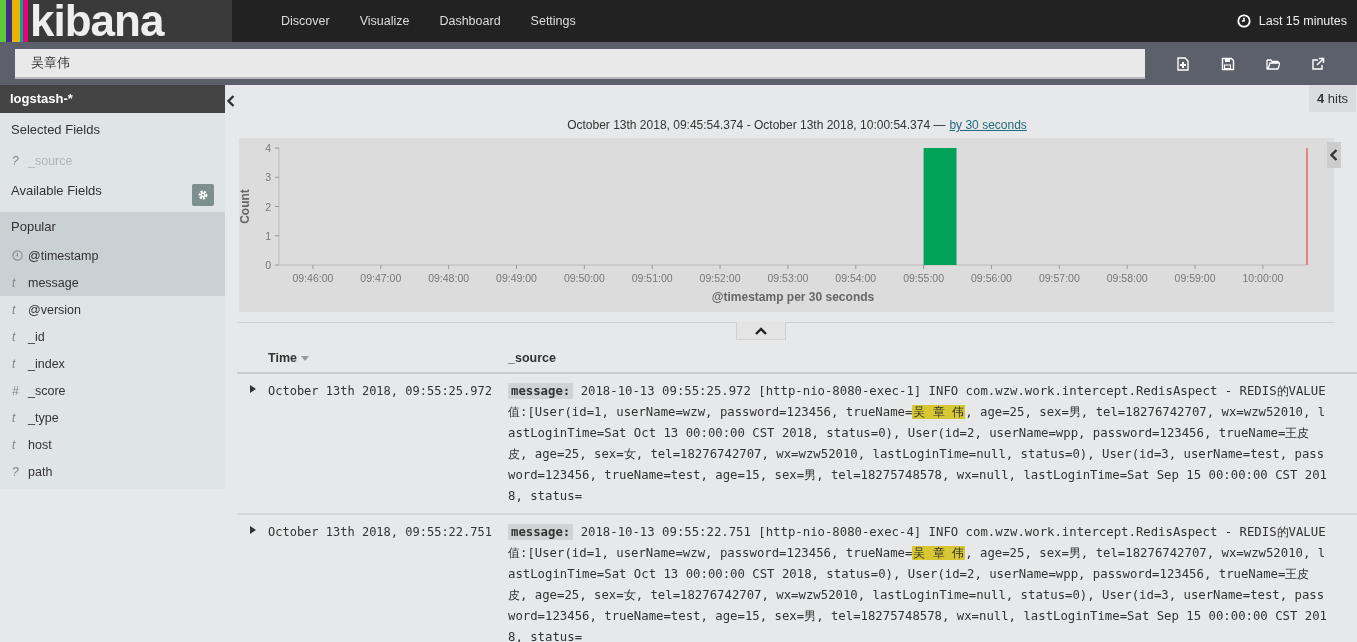 The width and height of the screenshot is (1357, 642). I want to click on y-tick-label: 1, so click(268, 235).